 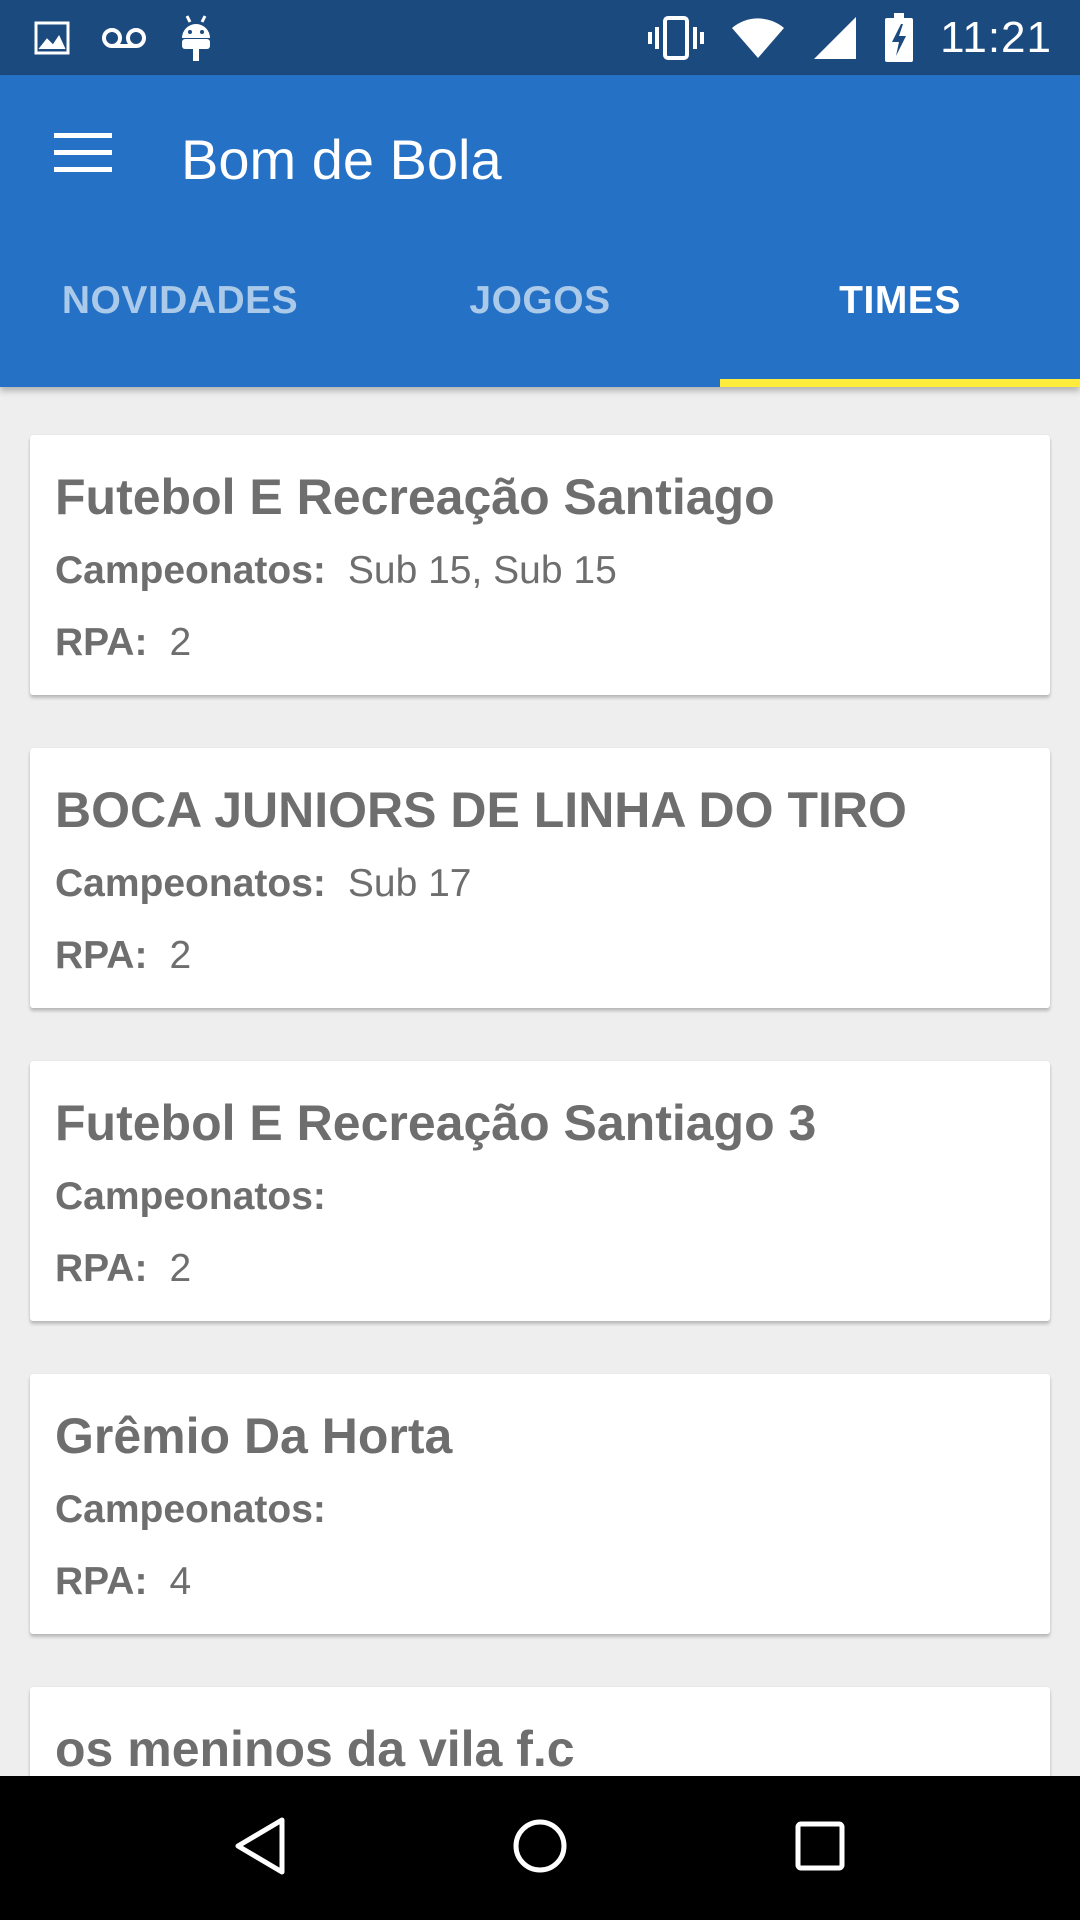 I want to click on tab-novidades: NOVIDADES, so click(x=180, y=316).